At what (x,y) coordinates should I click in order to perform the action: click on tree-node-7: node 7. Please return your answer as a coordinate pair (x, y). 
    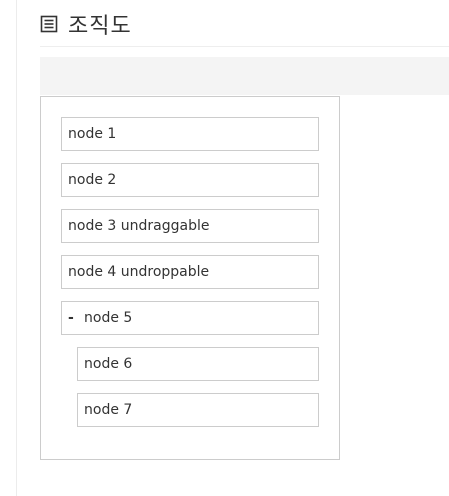
    Looking at the image, I should click on (198, 410).